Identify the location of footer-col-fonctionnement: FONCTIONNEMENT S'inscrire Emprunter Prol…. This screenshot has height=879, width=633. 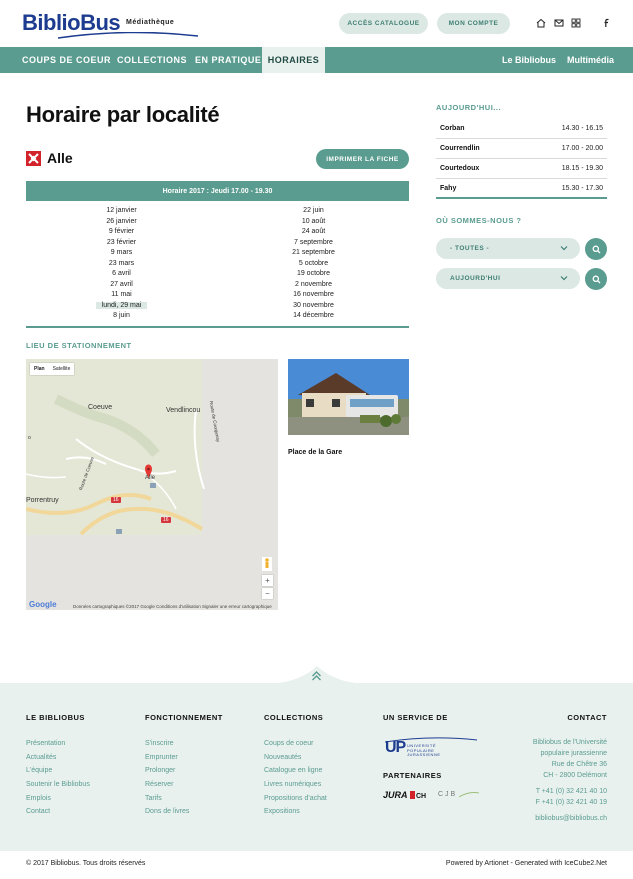
(184, 766).